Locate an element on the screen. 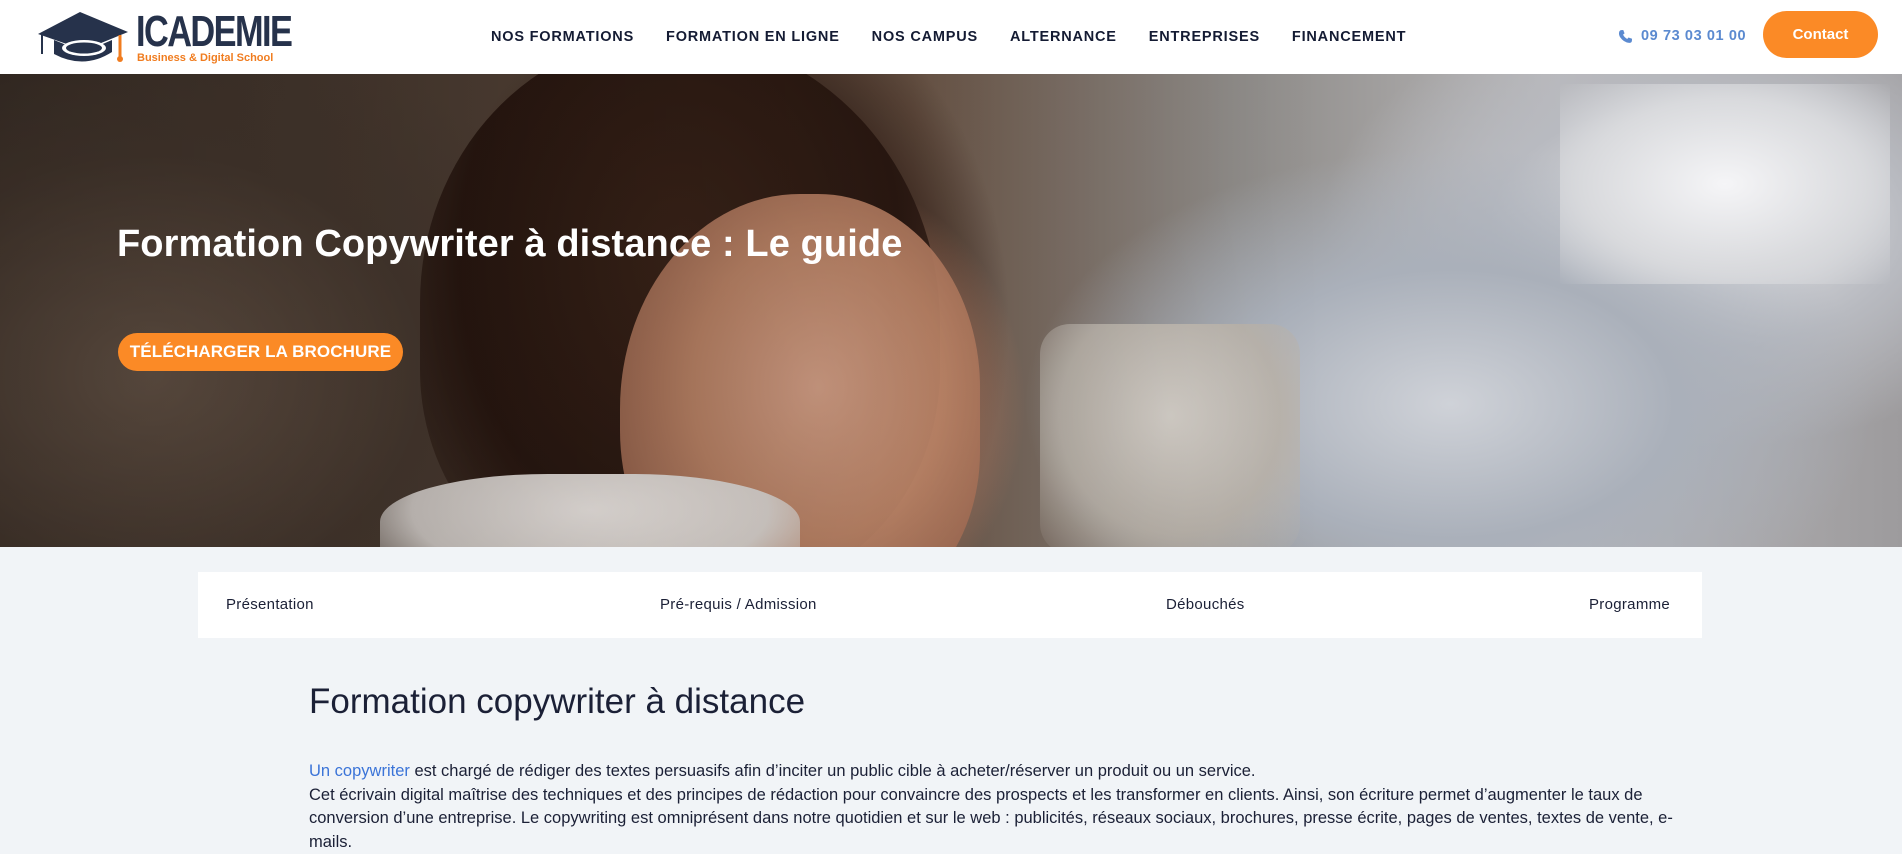  phone-number: 09 73 03 01 00 is located at coordinates (1694, 36).